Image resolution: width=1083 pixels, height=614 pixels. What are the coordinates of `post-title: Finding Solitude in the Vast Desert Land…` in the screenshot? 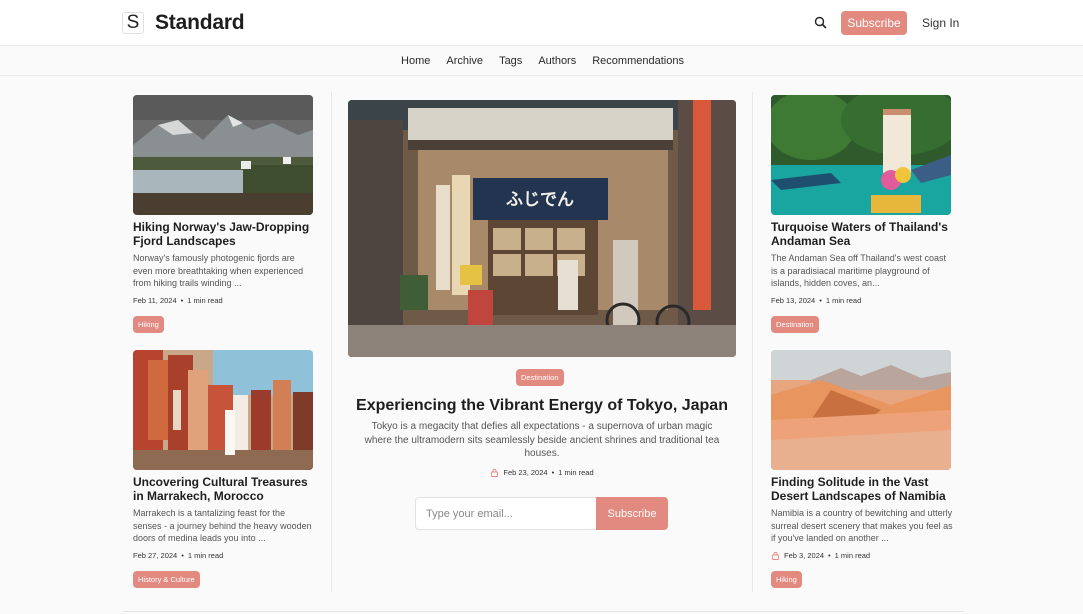 It's located at (862, 489).